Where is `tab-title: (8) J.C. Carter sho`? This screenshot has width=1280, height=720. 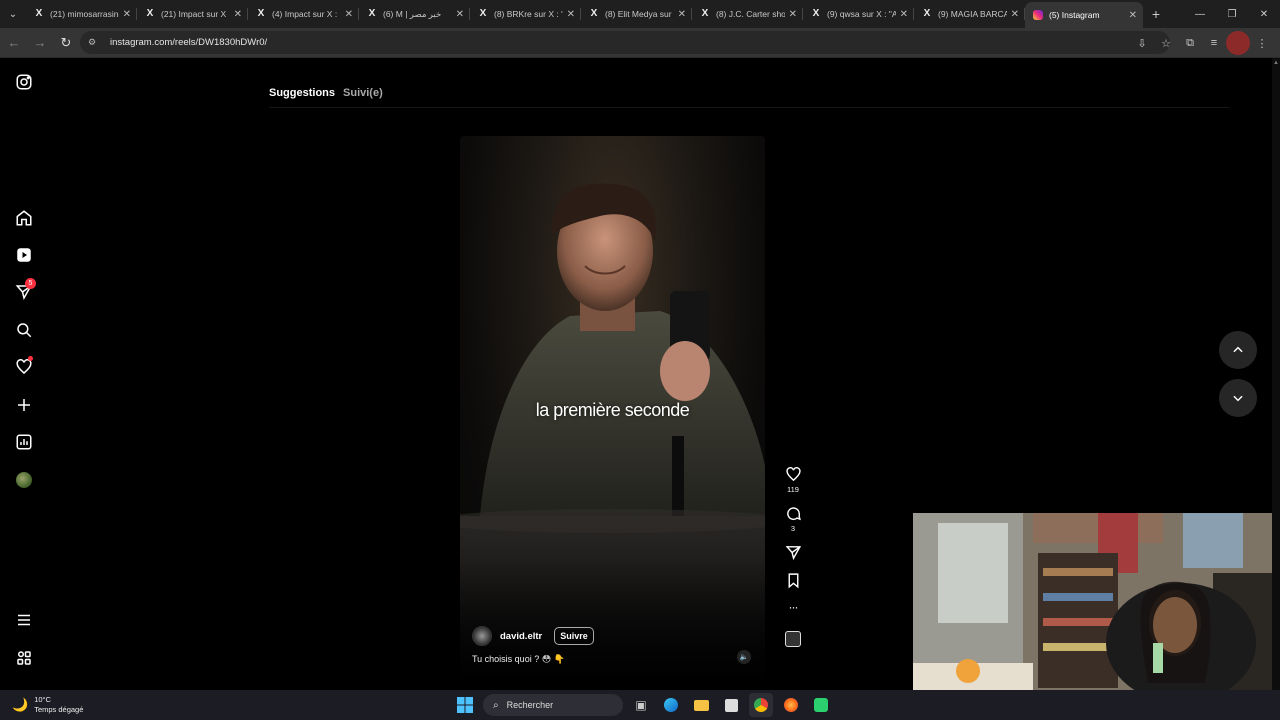
tab-title: (8) J.C. Carter sho is located at coordinates (750, 14).